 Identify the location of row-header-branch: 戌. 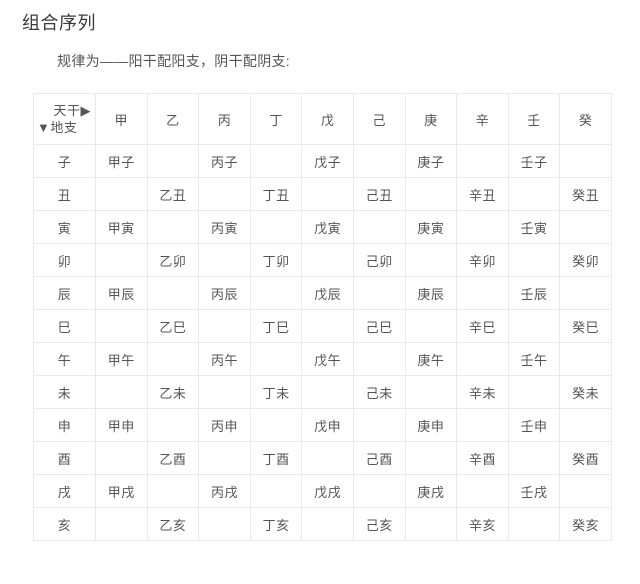
(64, 491).